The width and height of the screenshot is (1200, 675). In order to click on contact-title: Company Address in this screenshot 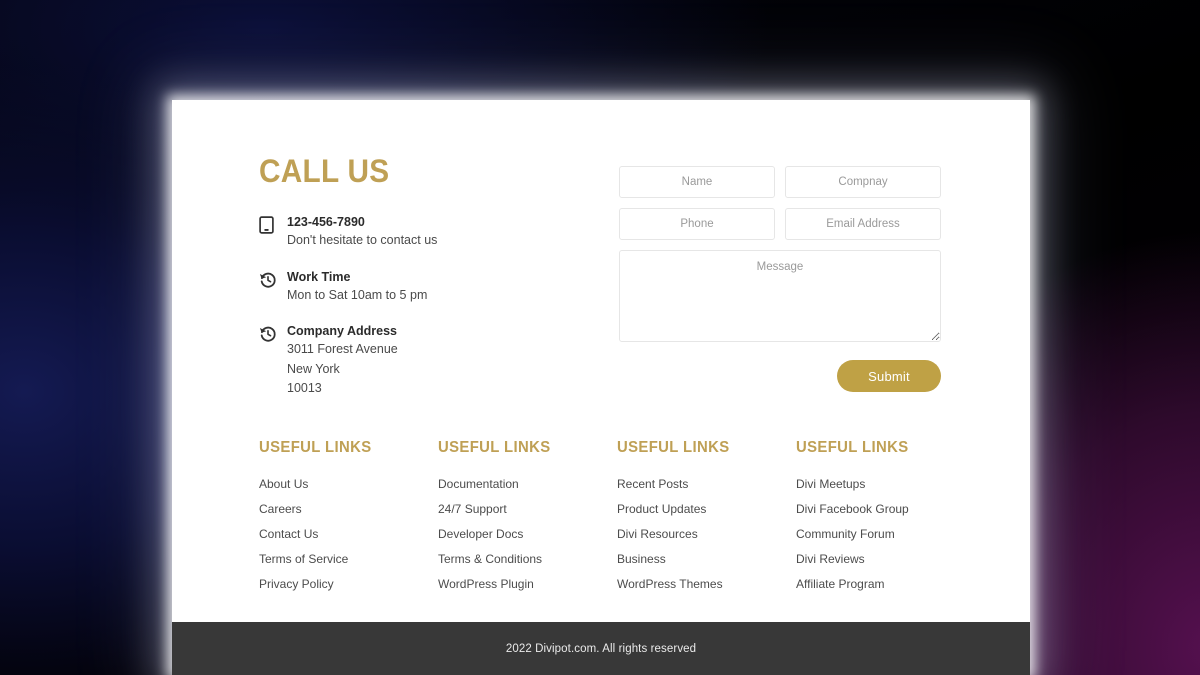, I will do `click(342, 331)`.